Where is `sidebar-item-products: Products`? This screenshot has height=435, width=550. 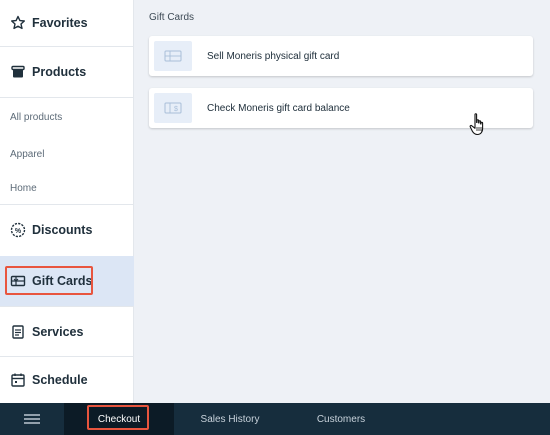 sidebar-item-products: Products is located at coordinates (67, 72).